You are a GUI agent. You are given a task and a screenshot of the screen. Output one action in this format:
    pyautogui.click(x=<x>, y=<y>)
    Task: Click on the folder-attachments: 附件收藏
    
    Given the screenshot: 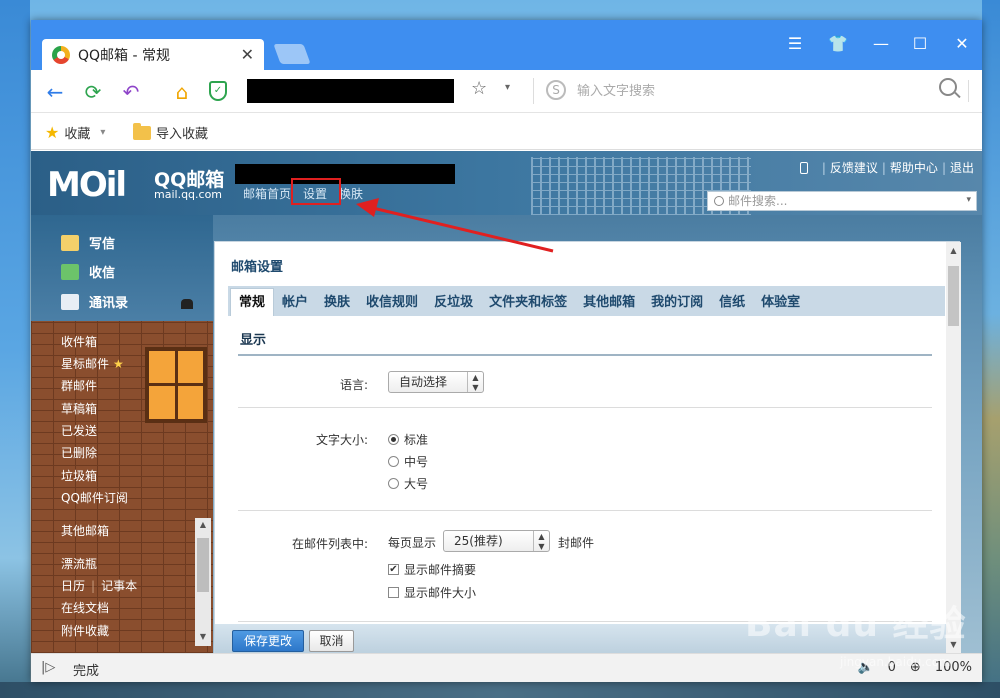 What is the action you would take?
    pyautogui.click(x=85, y=630)
    